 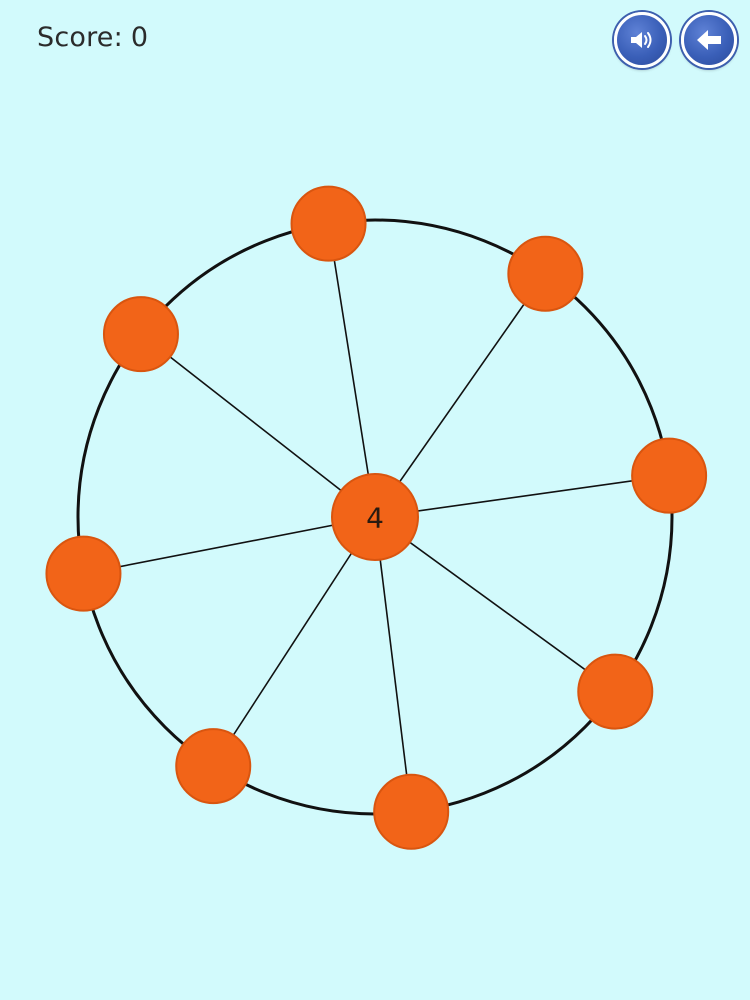 What do you see at coordinates (375, 518) in the screenshot?
I see `hub-number: 4` at bounding box center [375, 518].